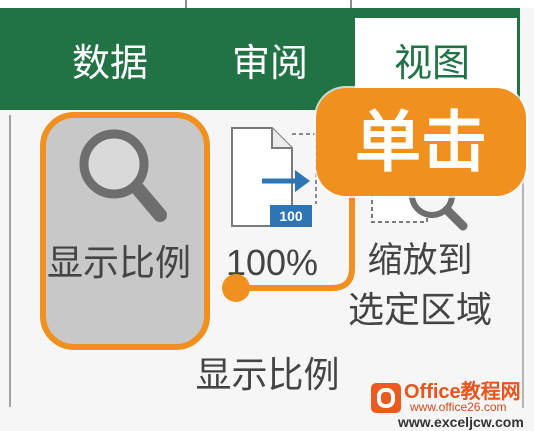 The width and height of the screenshot is (534, 431). What do you see at coordinates (386, 398) in the screenshot?
I see `office-logo-icon` at bounding box center [386, 398].